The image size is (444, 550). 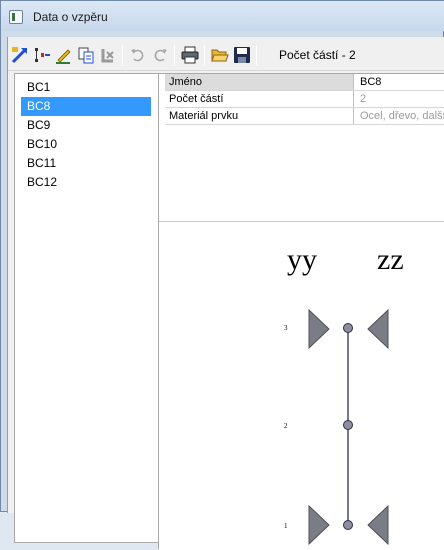 What do you see at coordinates (286, 328) in the screenshot?
I see `node-label-3: 3` at bounding box center [286, 328].